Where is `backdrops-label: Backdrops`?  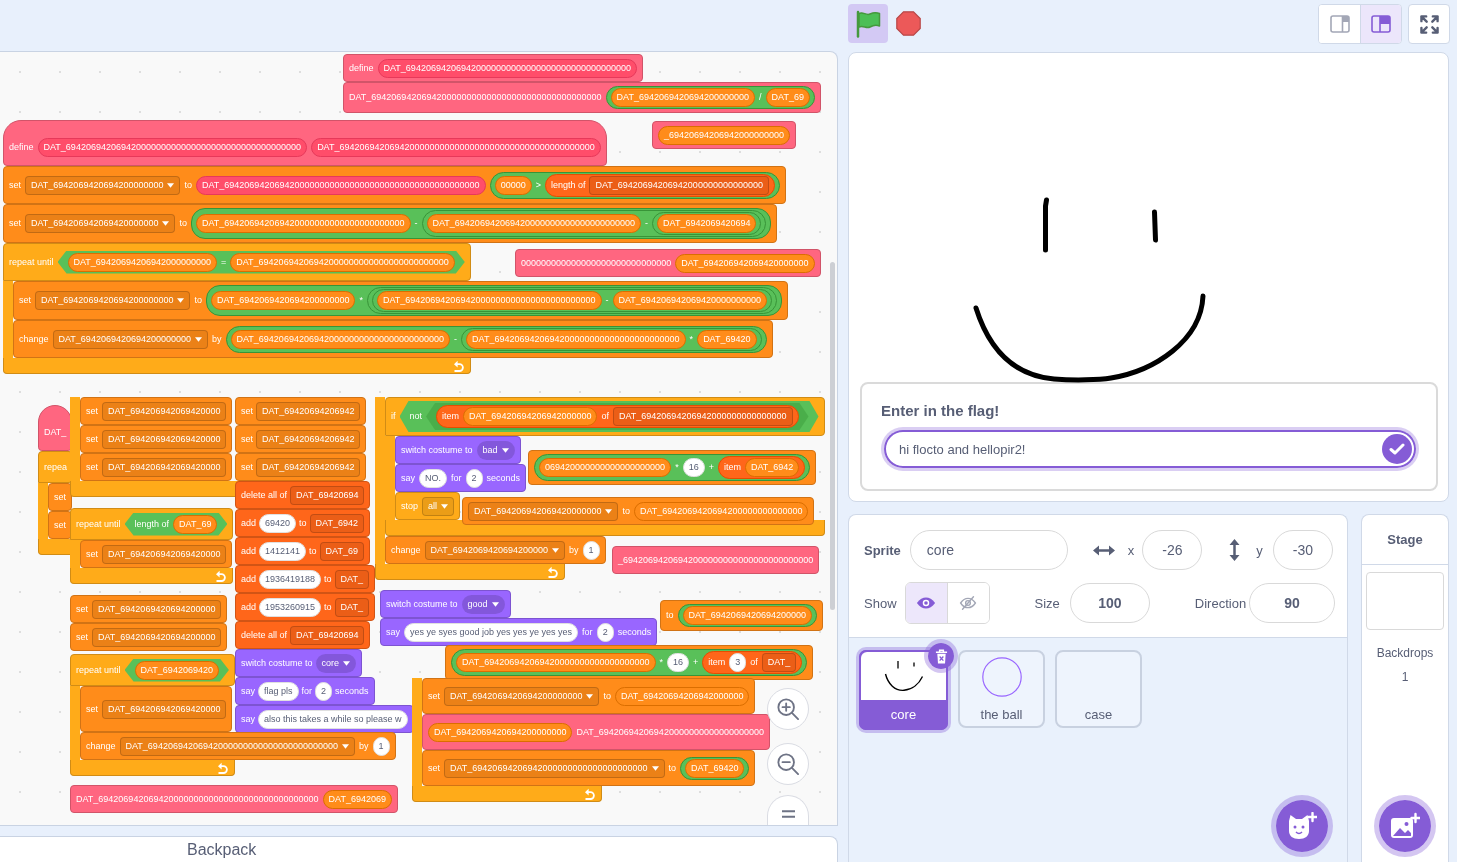 backdrops-label: Backdrops is located at coordinates (1405, 653).